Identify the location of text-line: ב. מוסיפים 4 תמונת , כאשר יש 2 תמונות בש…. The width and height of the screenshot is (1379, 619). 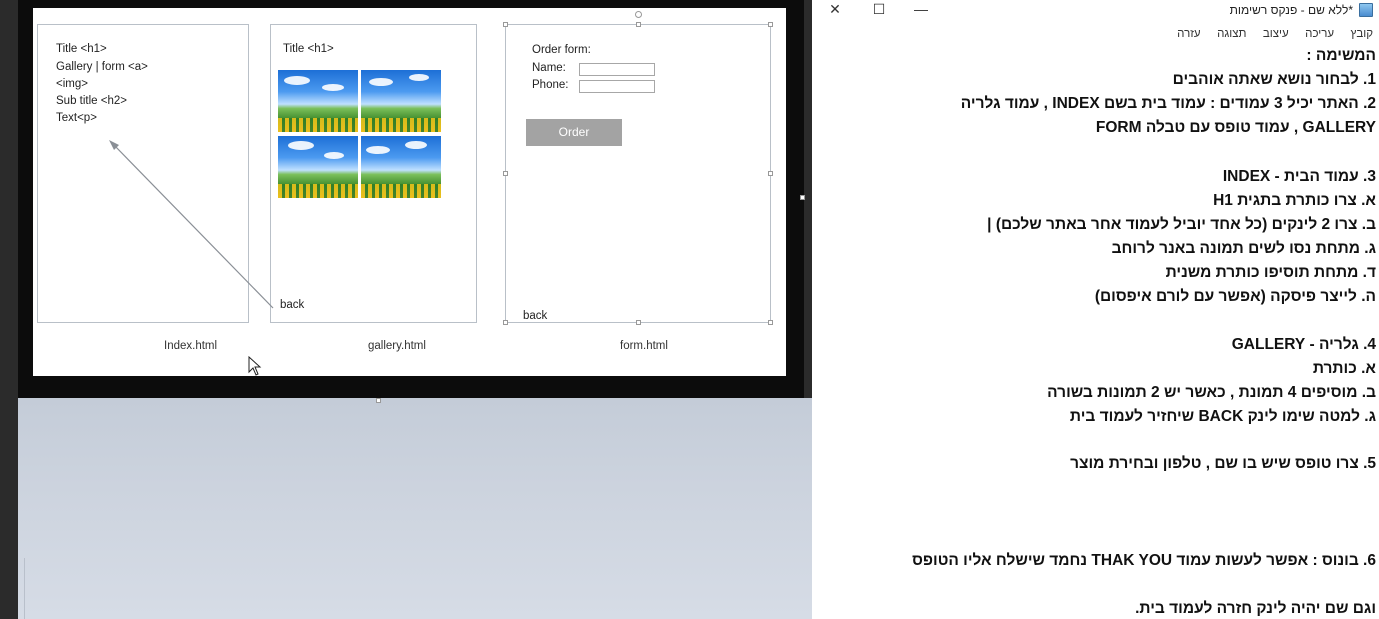
(1211, 392).